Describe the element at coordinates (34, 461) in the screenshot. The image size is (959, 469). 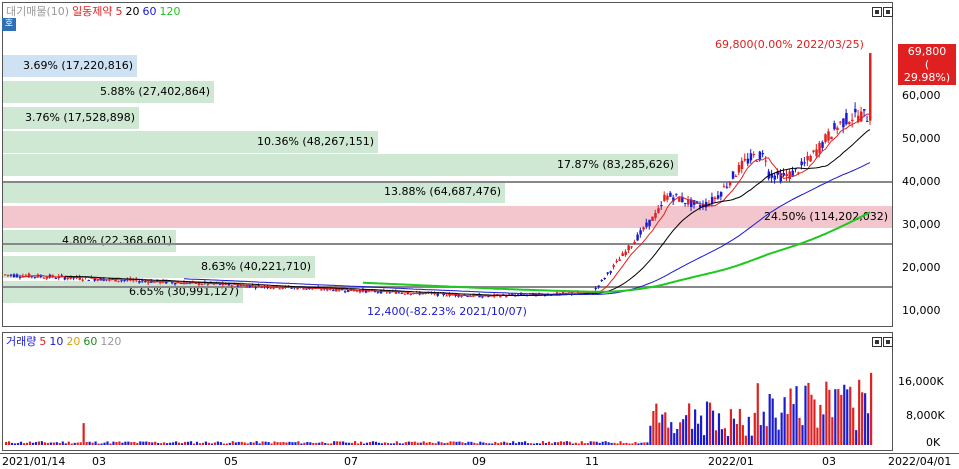
I see `date-tick: 2021/01/14` at that location.